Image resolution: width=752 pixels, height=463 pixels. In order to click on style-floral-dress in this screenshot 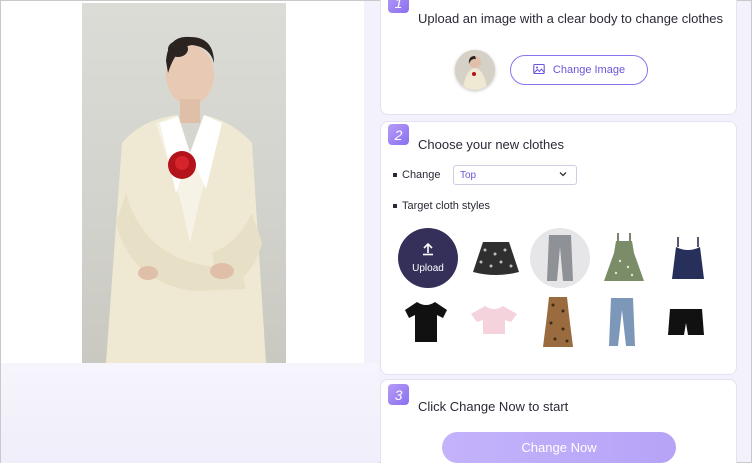, I will do `click(624, 258)`.